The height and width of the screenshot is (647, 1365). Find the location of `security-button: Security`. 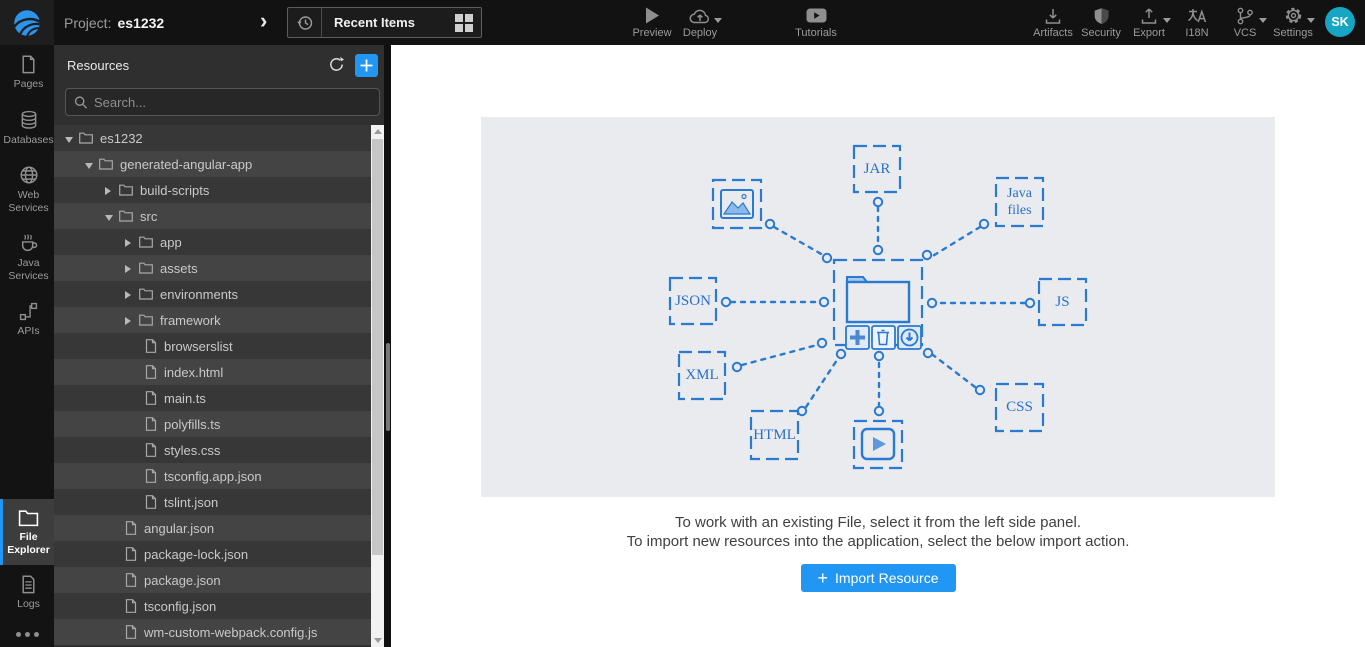

security-button: Security is located at coordinates (1101, 19).